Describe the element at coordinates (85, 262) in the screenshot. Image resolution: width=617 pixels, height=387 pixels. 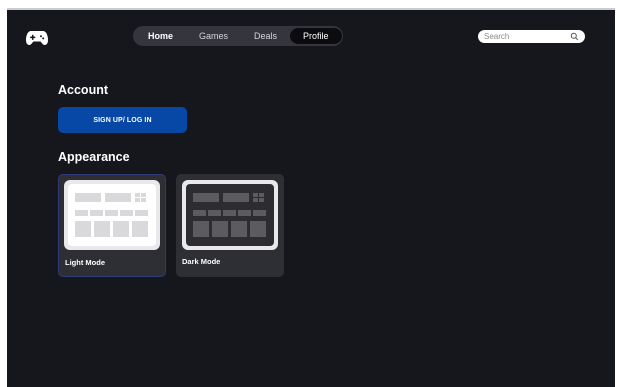
I see `light-mode-label: Light Mode` at that location.